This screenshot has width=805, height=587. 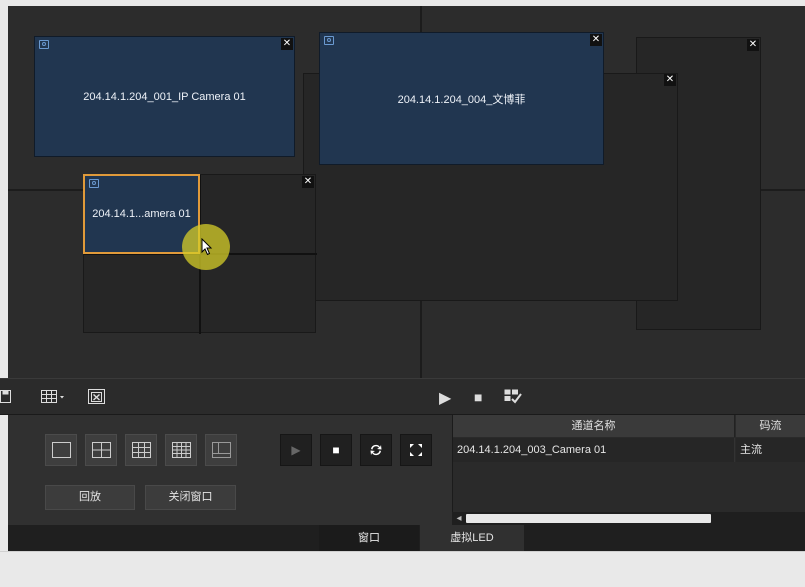 I want to click on table-cell-channel-name: 204.14.1.204_003_Camera 01, so click(x=594, y=450).